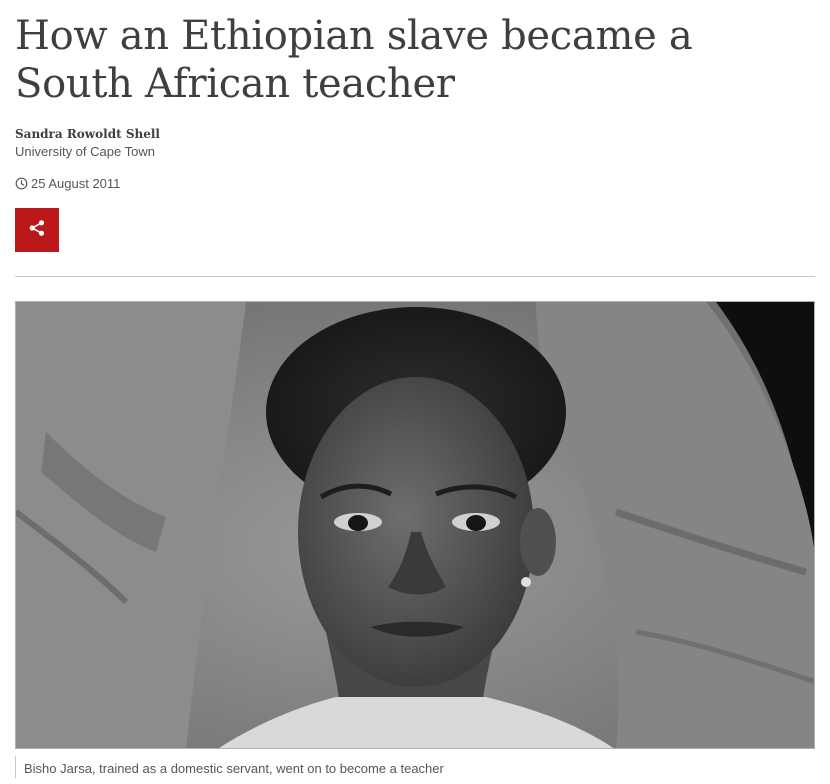 The width and height of the screenshot is (830, 784). What do you see at coordinates (15, 767) in the screenshot?
I see `caption-rule` at bounding box center [15, 767].